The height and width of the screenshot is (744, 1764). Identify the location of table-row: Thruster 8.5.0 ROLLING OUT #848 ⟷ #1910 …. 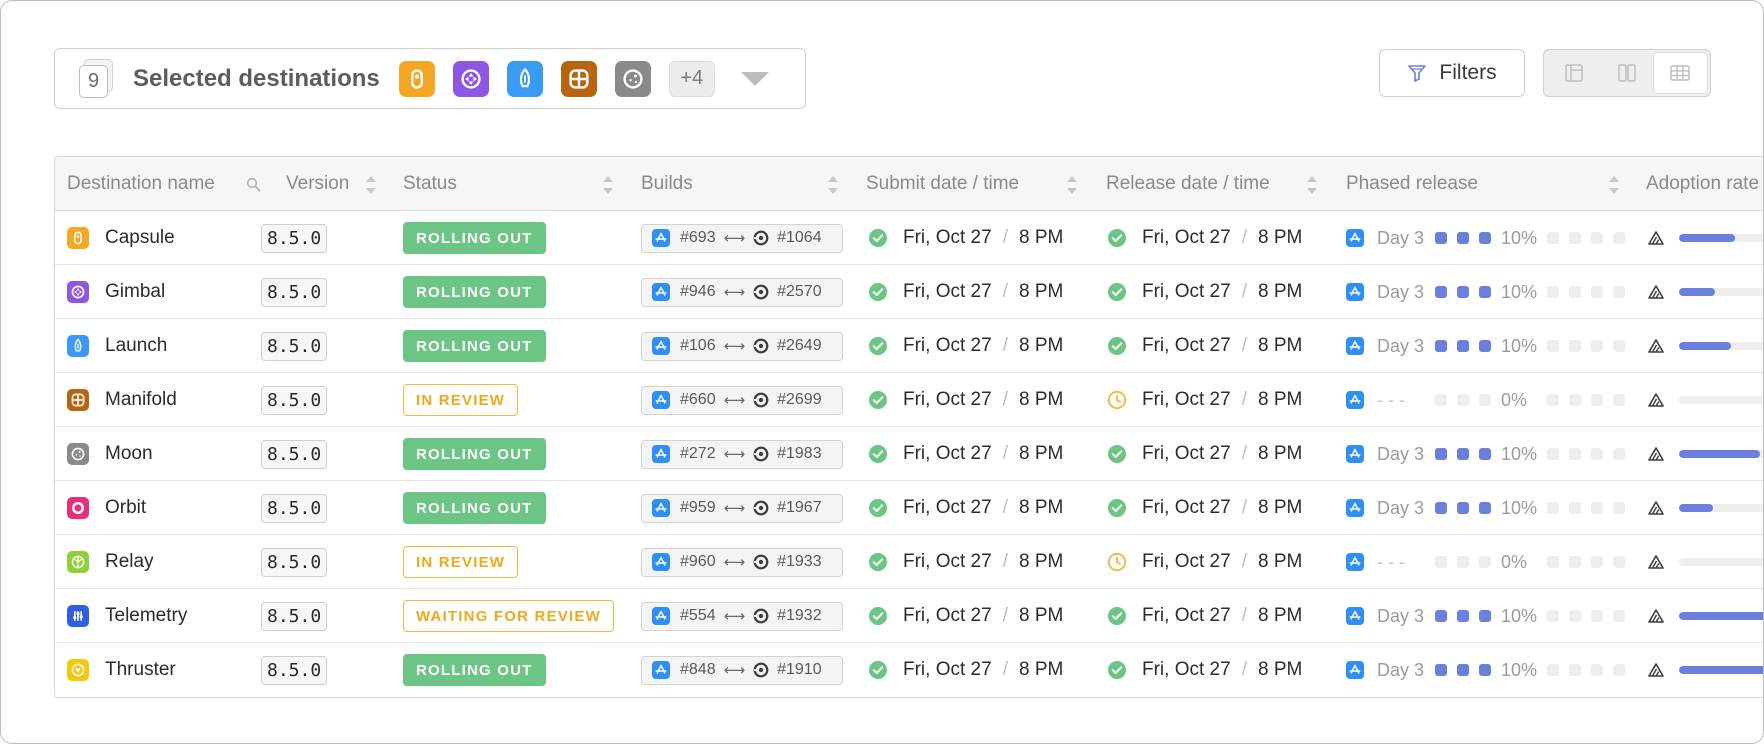
(909, 670).